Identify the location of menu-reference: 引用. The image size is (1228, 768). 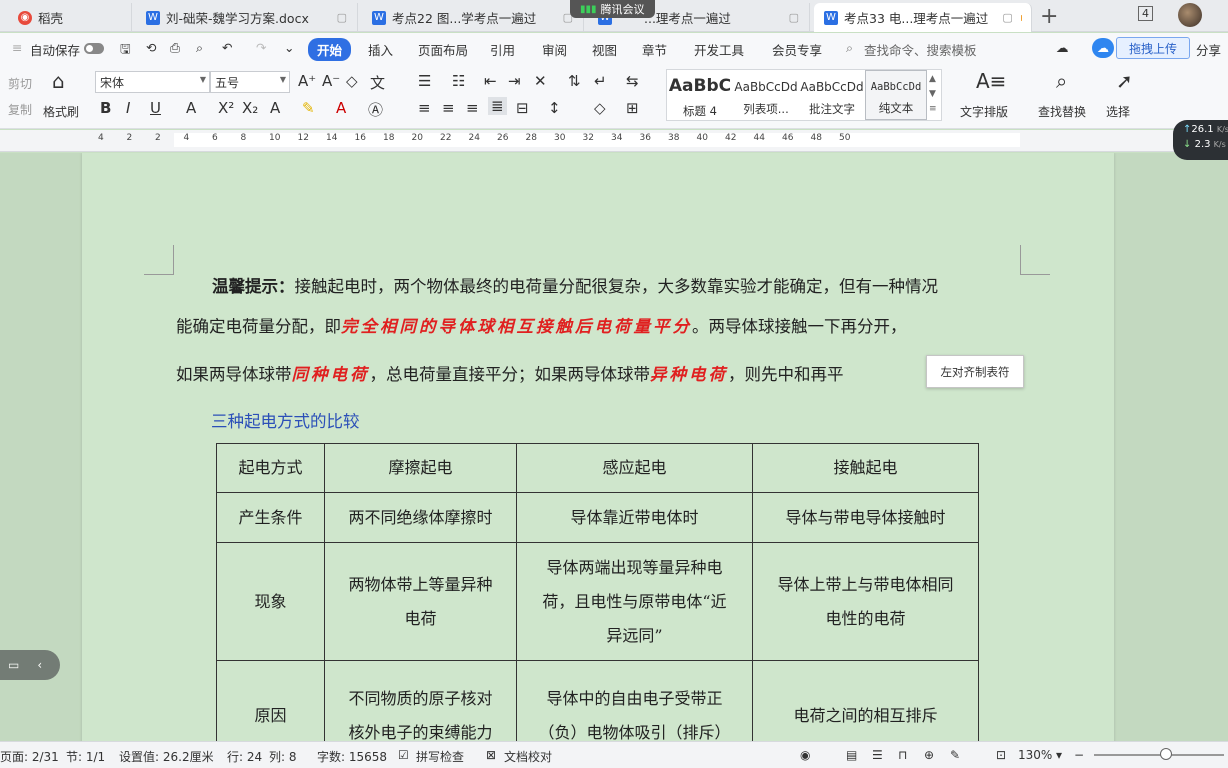
(502, 49).